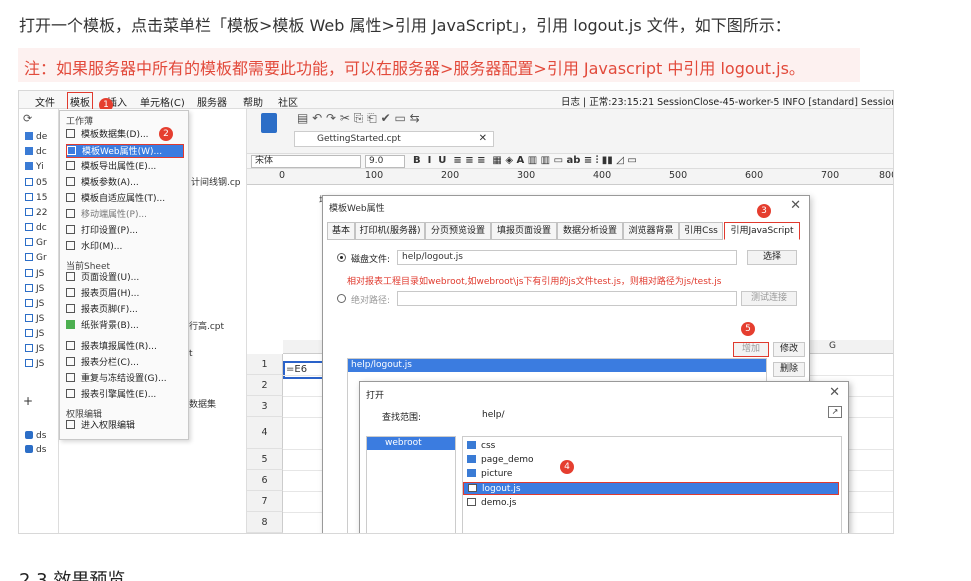 Image resolution: width=971 pixels, height=581 pixels. I want to click on menu-community: 社区, so click(288, 101).